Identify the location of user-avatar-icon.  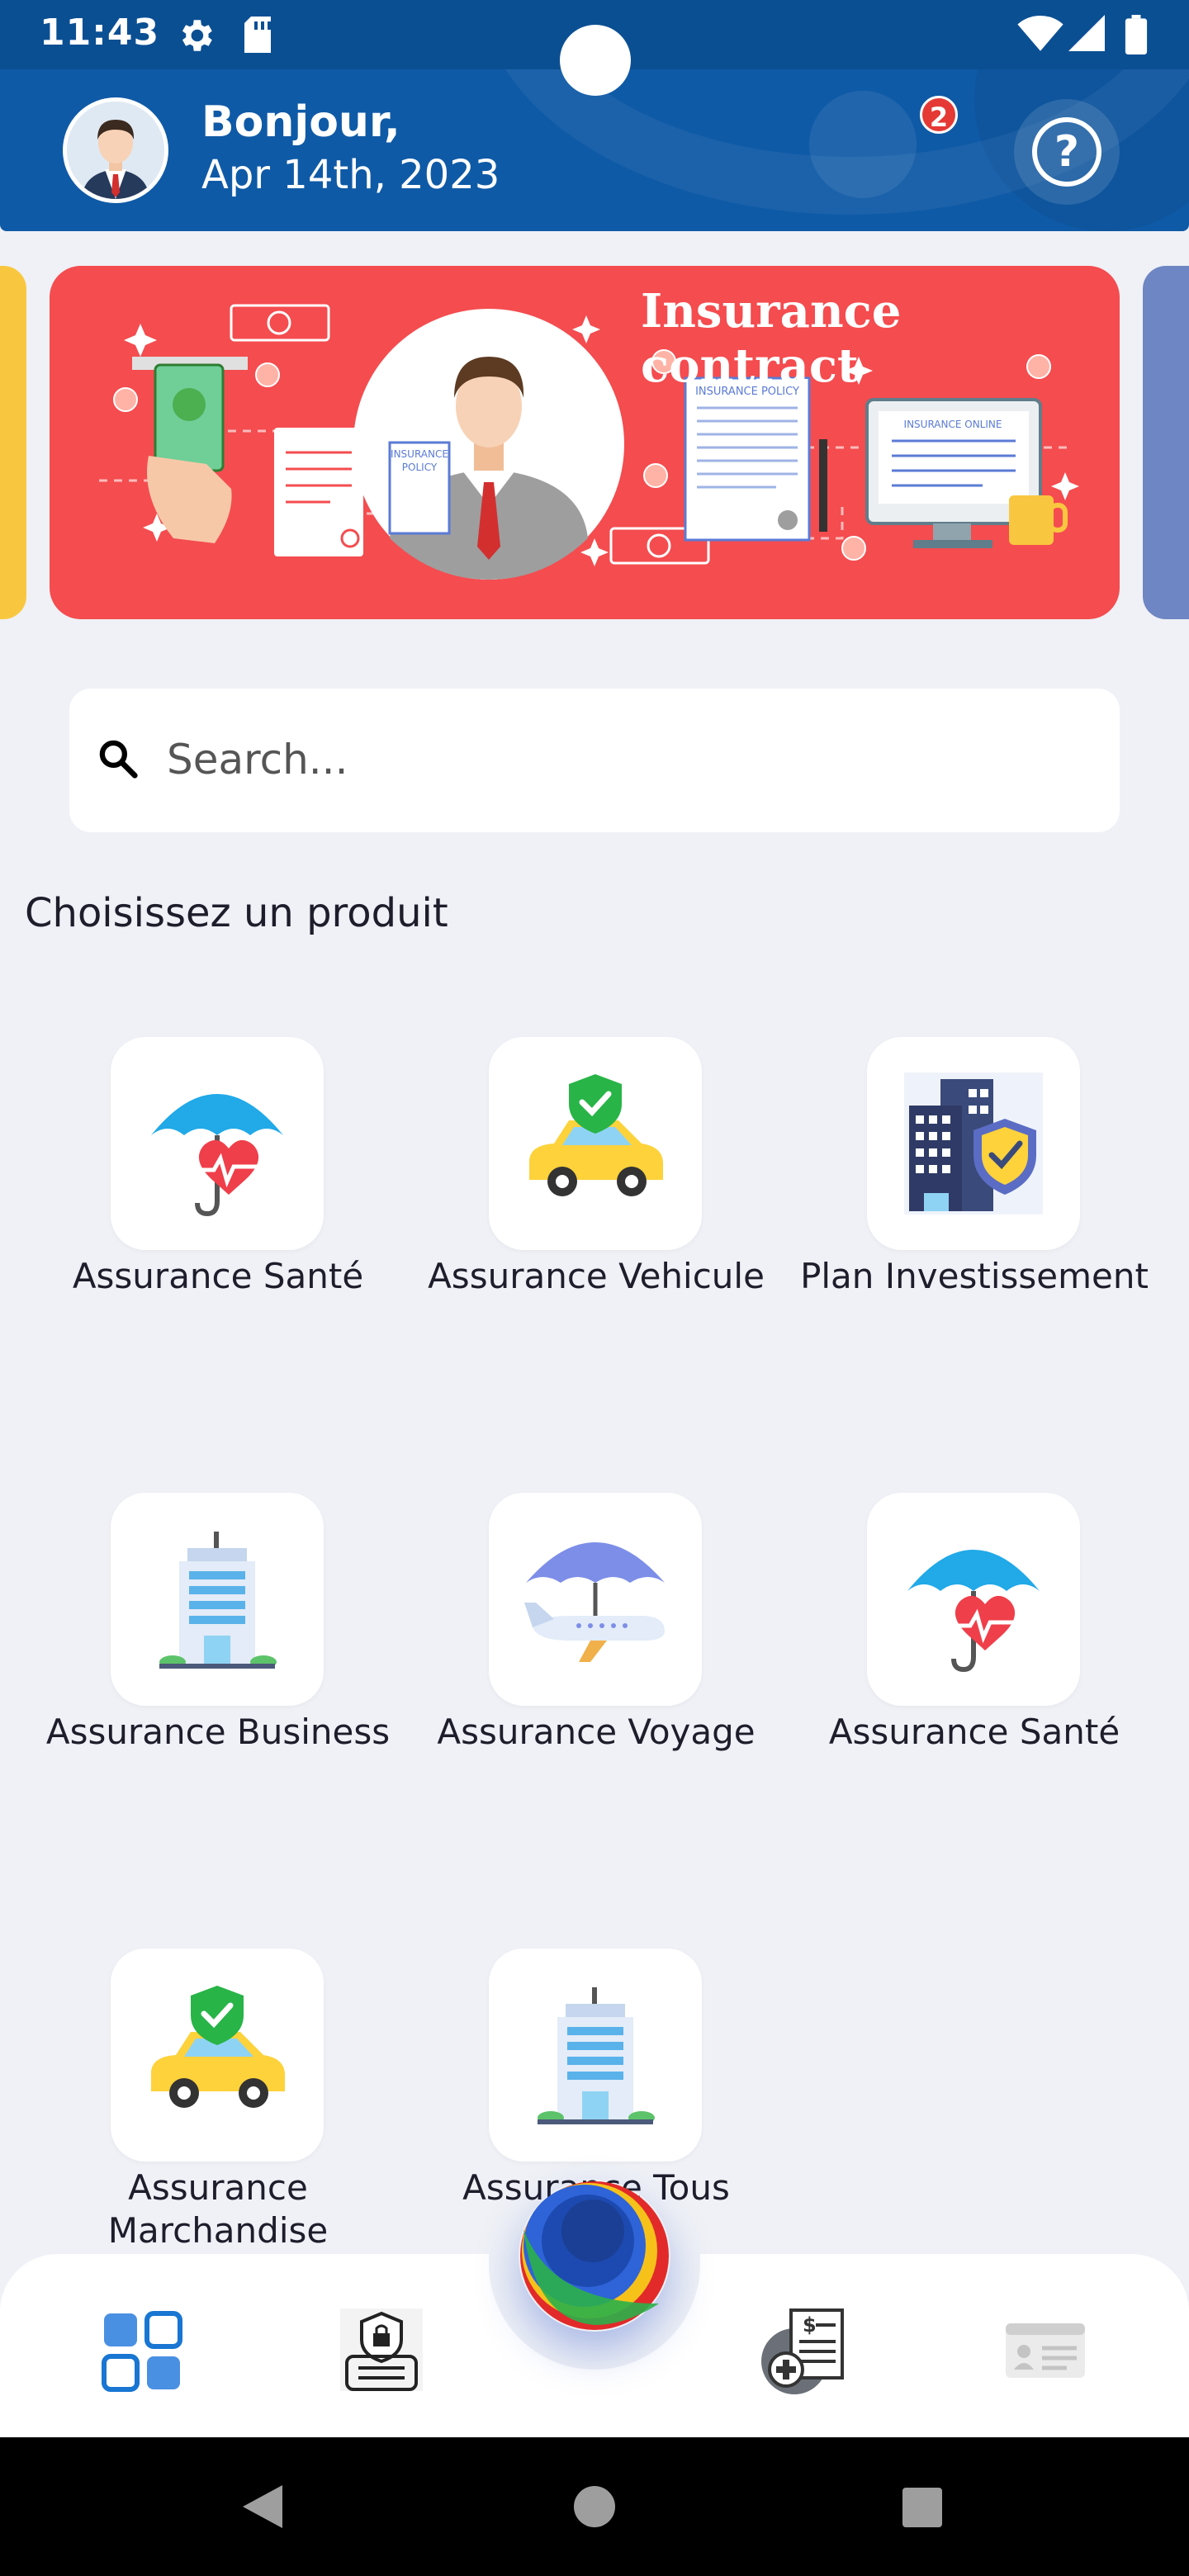
(115, 150).